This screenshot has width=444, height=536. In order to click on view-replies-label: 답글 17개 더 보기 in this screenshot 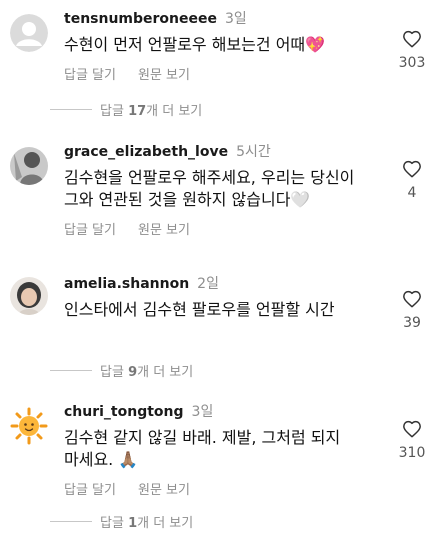, I will do `click(151, 111)`.